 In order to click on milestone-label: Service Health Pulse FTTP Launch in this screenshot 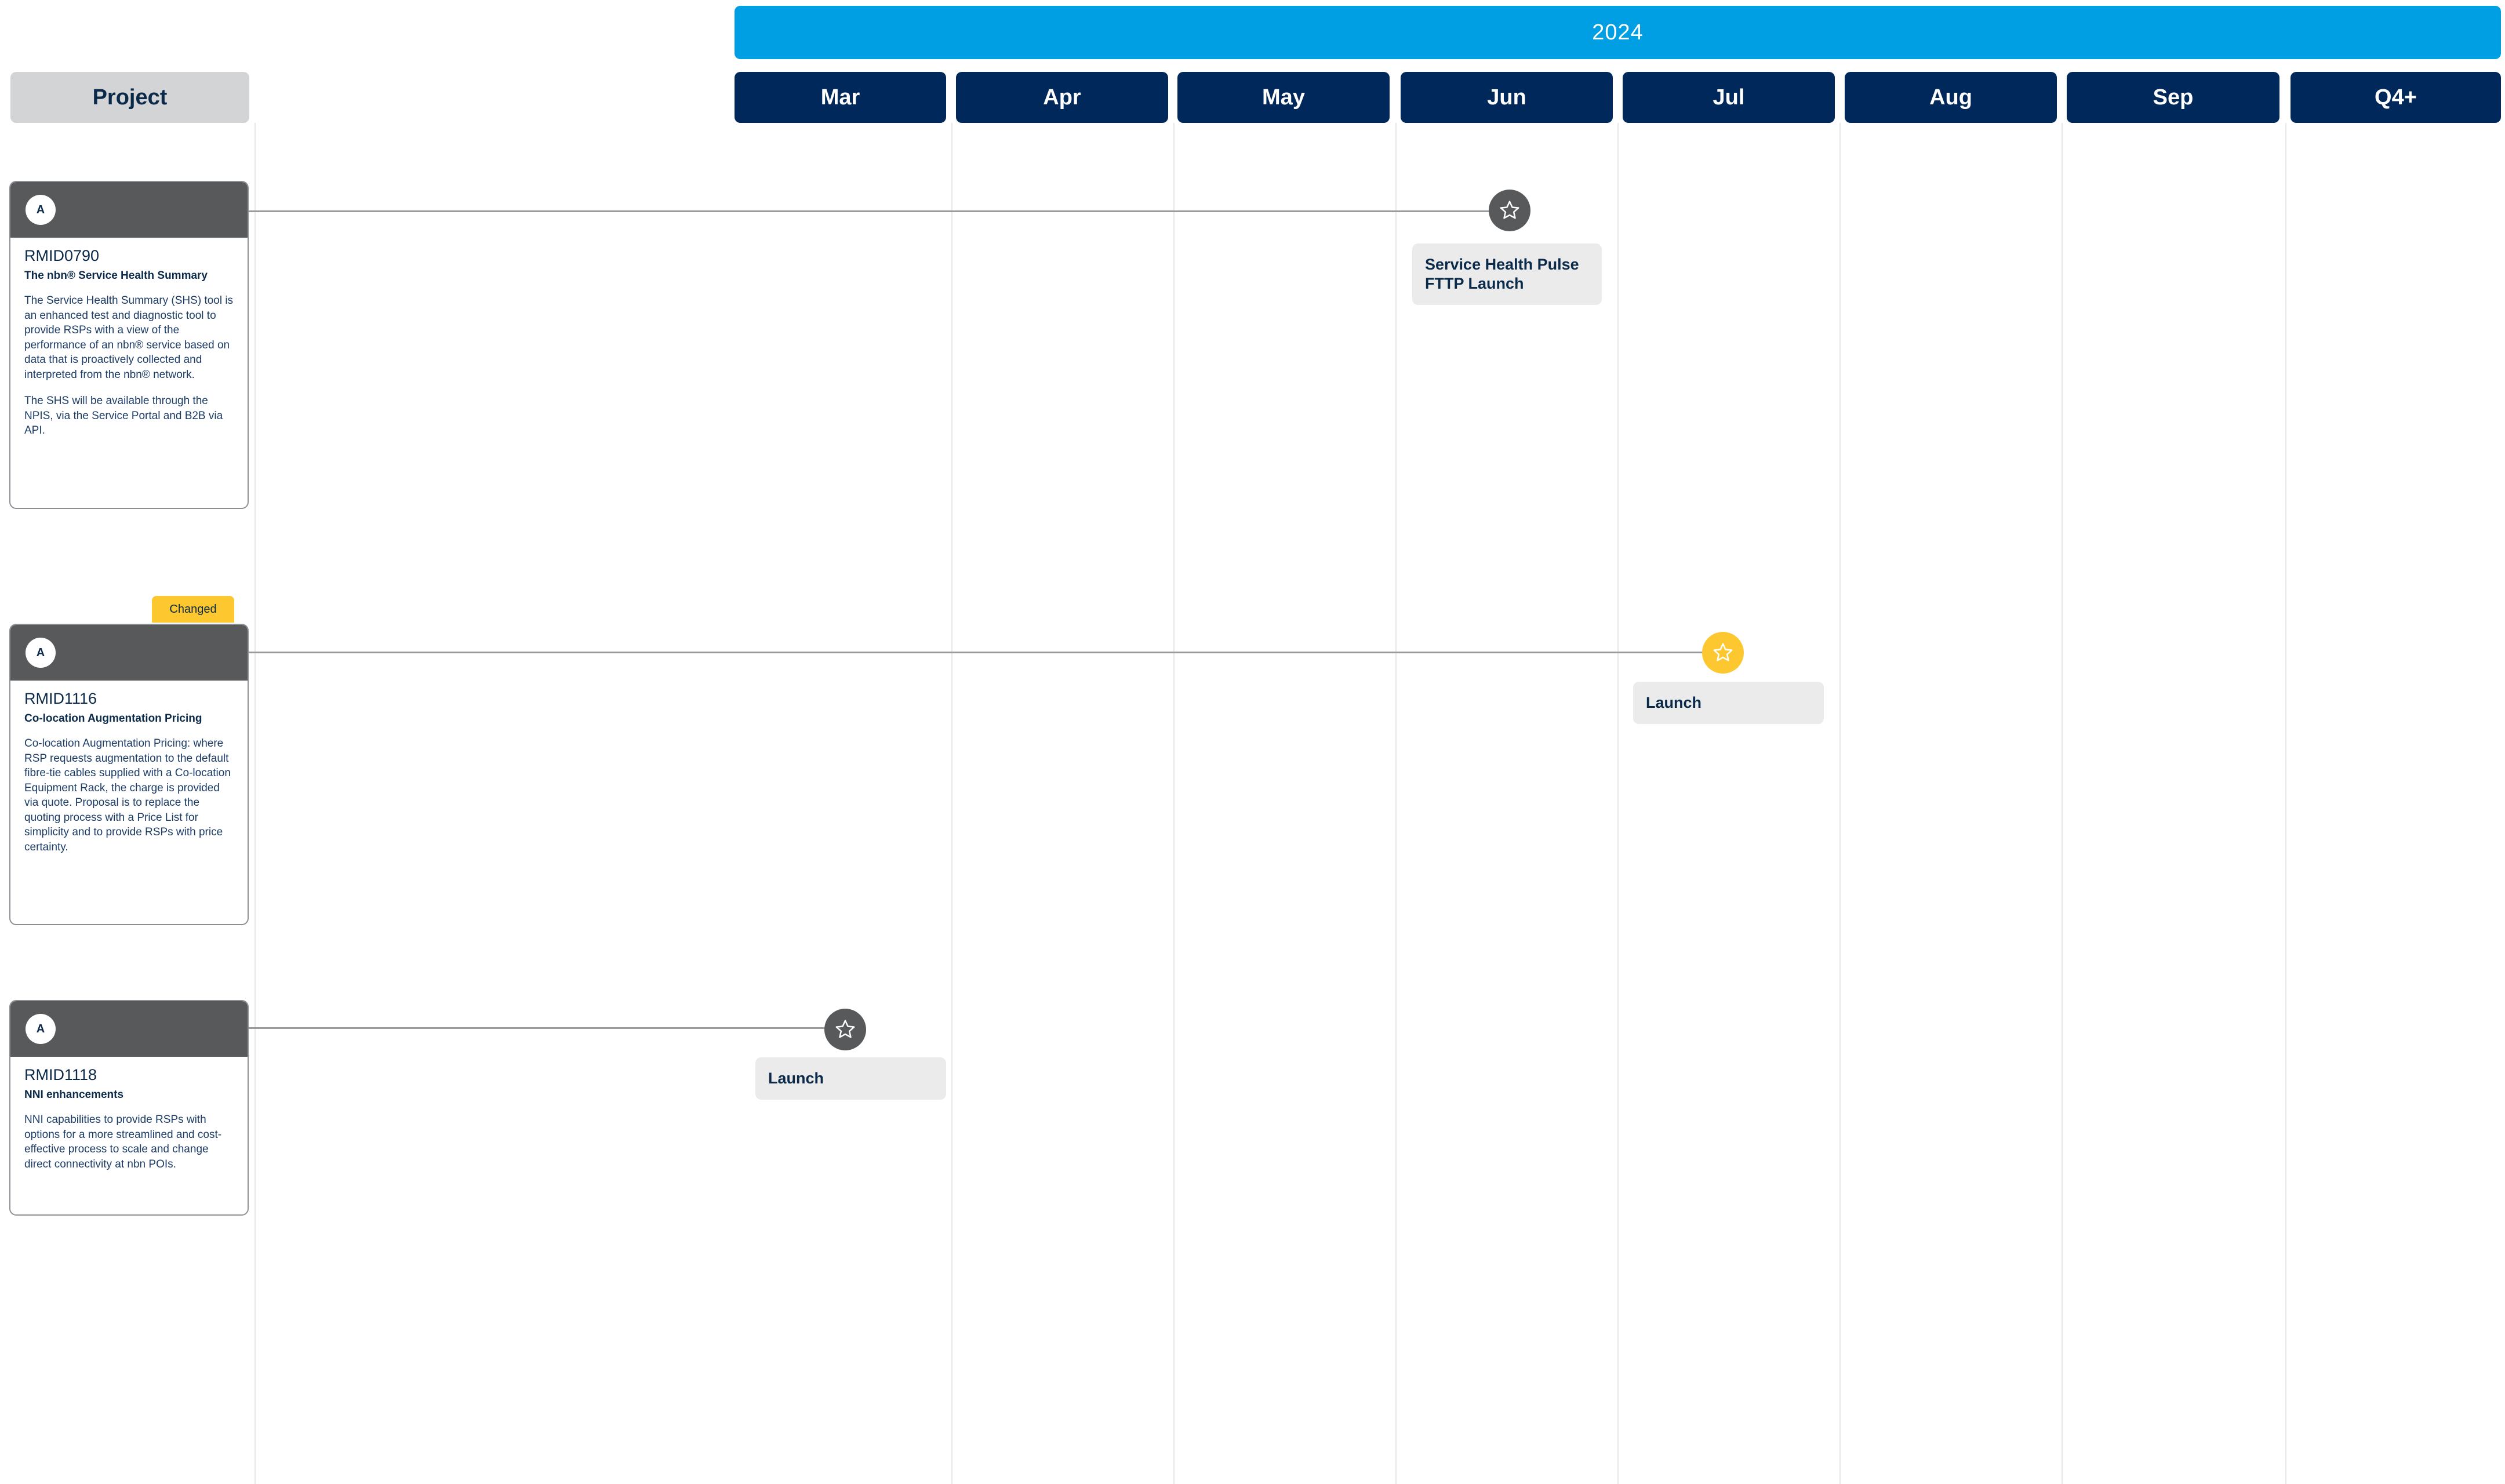, I will do `click(1507, 274)`.